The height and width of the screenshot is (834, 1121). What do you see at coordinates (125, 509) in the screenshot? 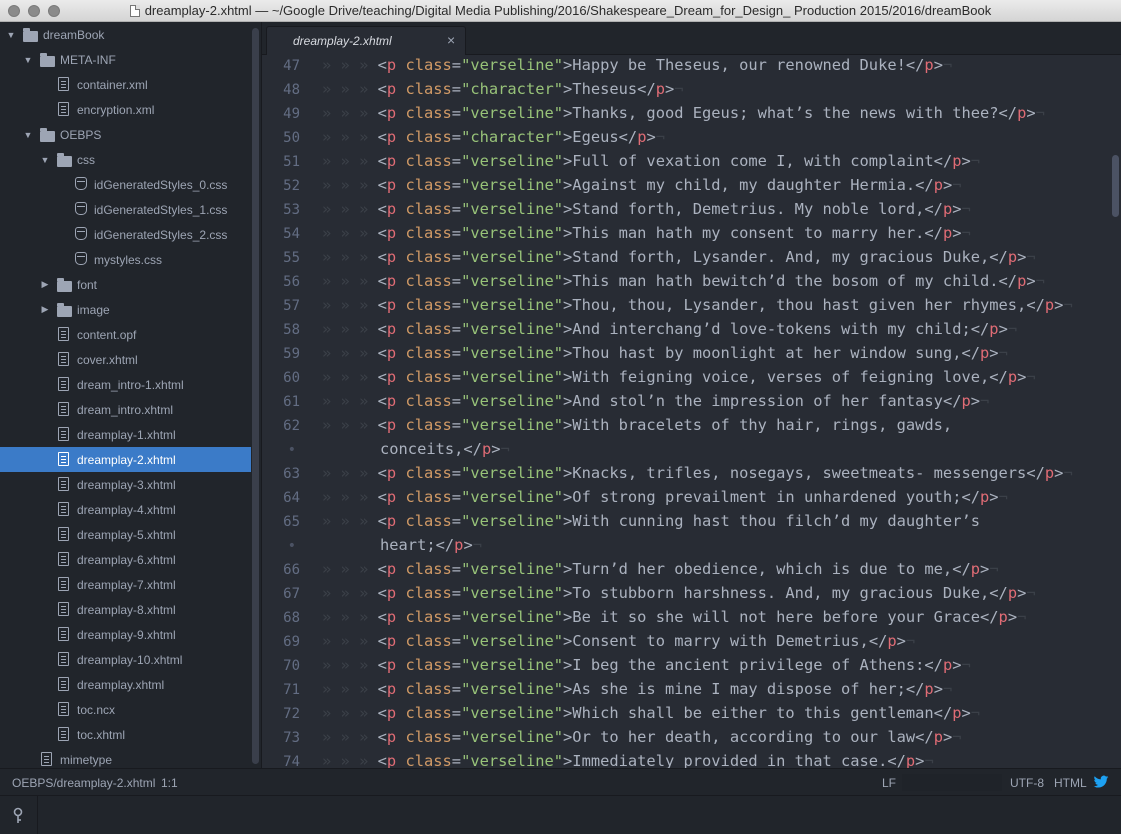
I see `tree-file-dreamplay-4-xhtml: dreamplay-4.xhtml` at bounding box center [125, 509].